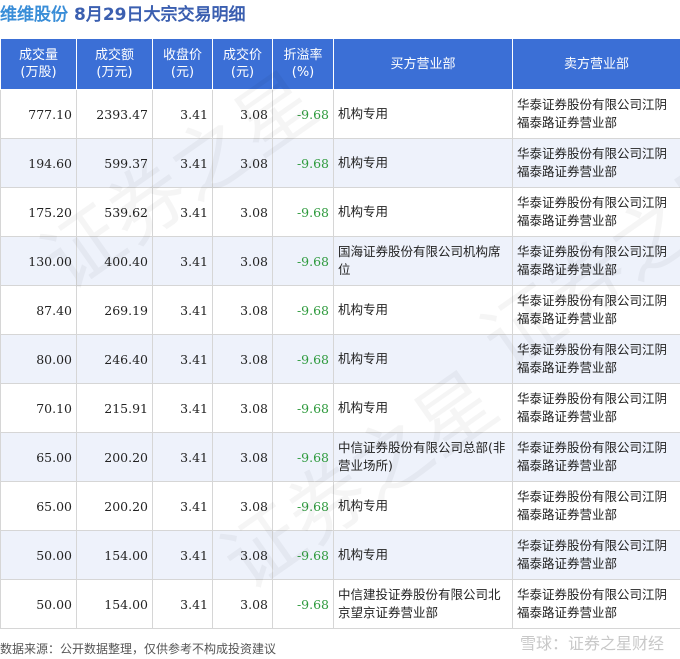 This screenshot has width=680, height=659. I want to click on header-seller: 卖方营业部, so click(596, 64).